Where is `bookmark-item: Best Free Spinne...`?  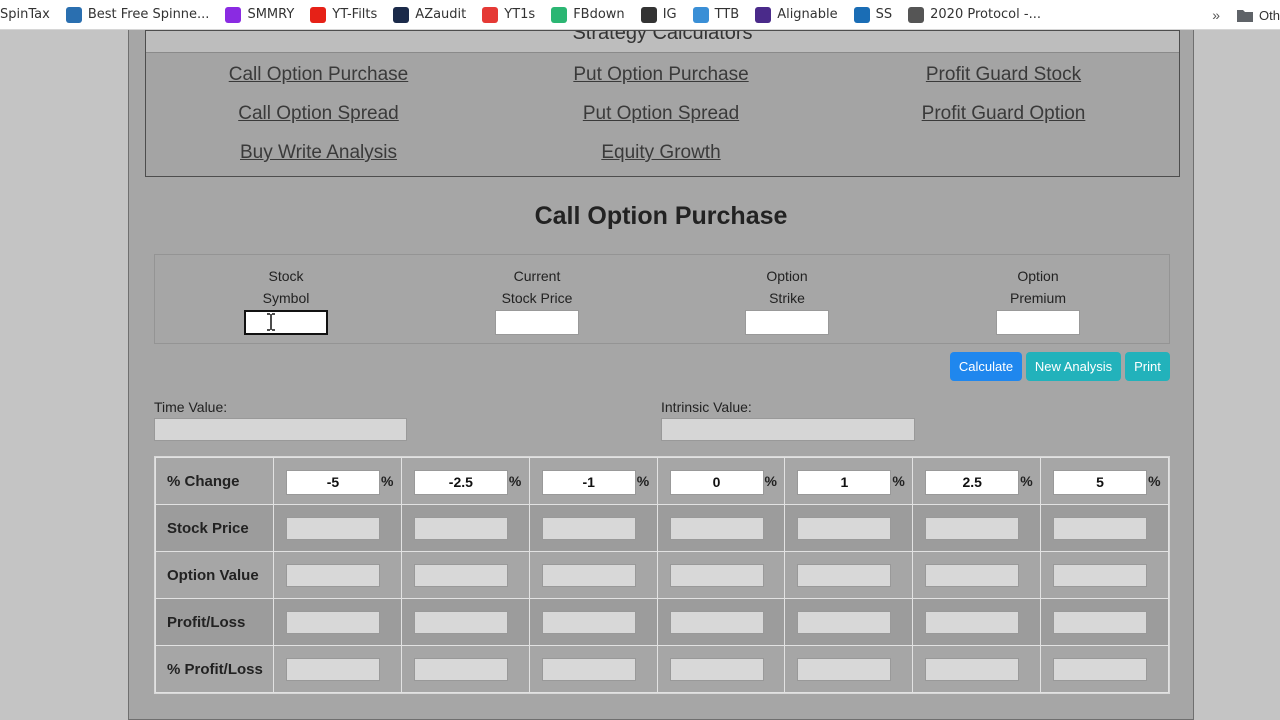 bookmark-item: Best Free Spinne... is located at coordinates (138, 14).